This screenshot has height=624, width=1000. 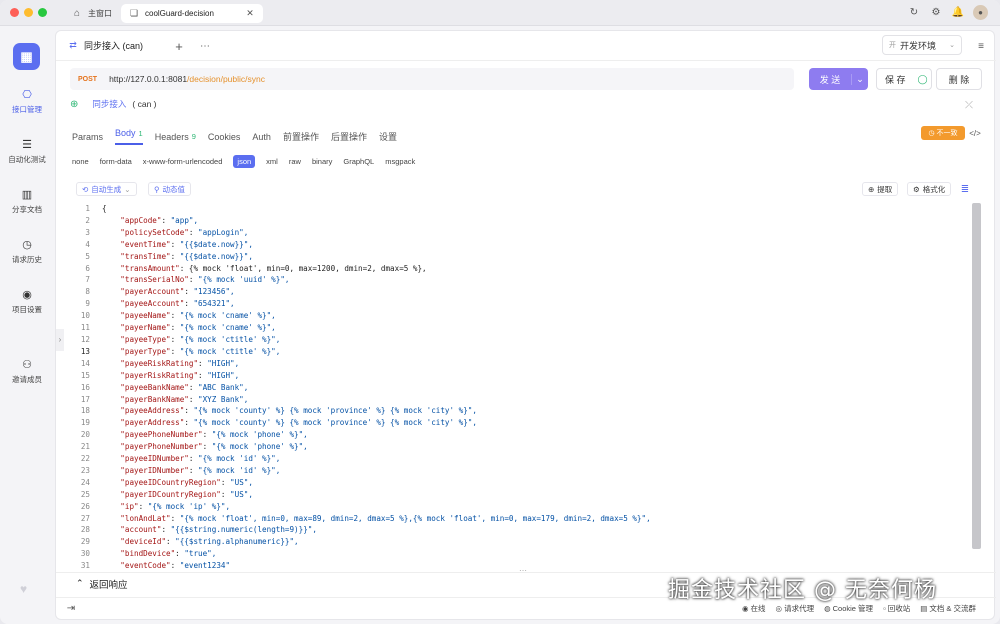 What do you see at coordinates (27, 379) in the screenshot?
I see `sidebar-item-label: 邀请成员` at bounding box center [27, 379].